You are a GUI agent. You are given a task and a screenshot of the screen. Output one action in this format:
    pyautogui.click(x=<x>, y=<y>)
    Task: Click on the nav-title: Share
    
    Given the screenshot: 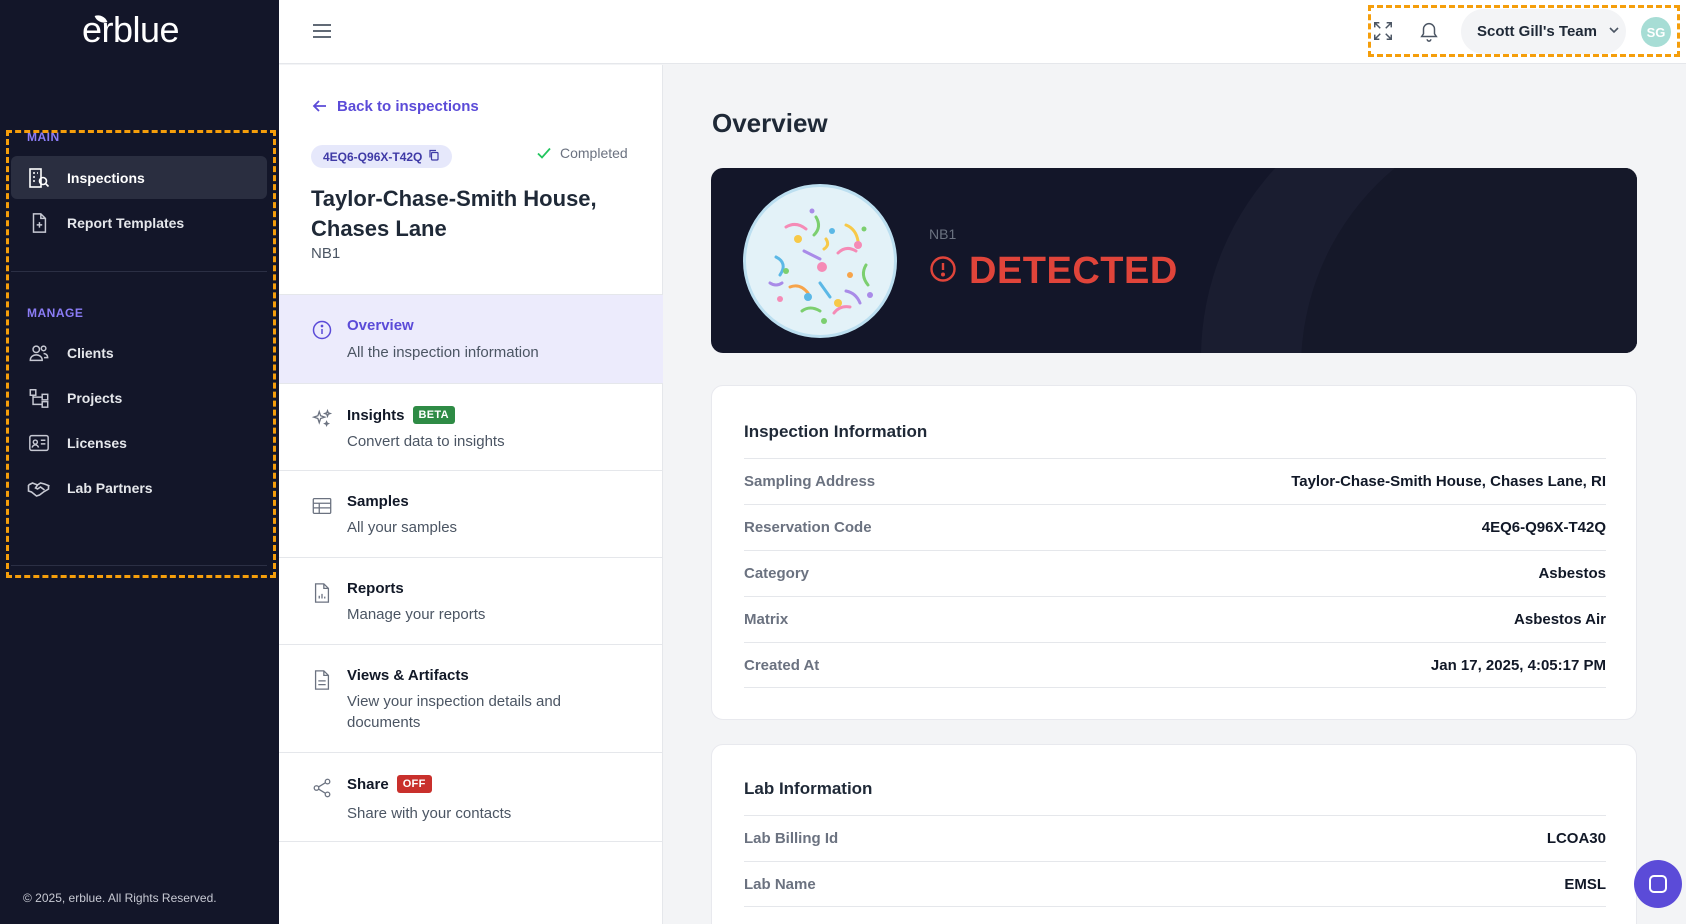 What is the action you would take?
    pyautogui.click(x=368, y=784)
    